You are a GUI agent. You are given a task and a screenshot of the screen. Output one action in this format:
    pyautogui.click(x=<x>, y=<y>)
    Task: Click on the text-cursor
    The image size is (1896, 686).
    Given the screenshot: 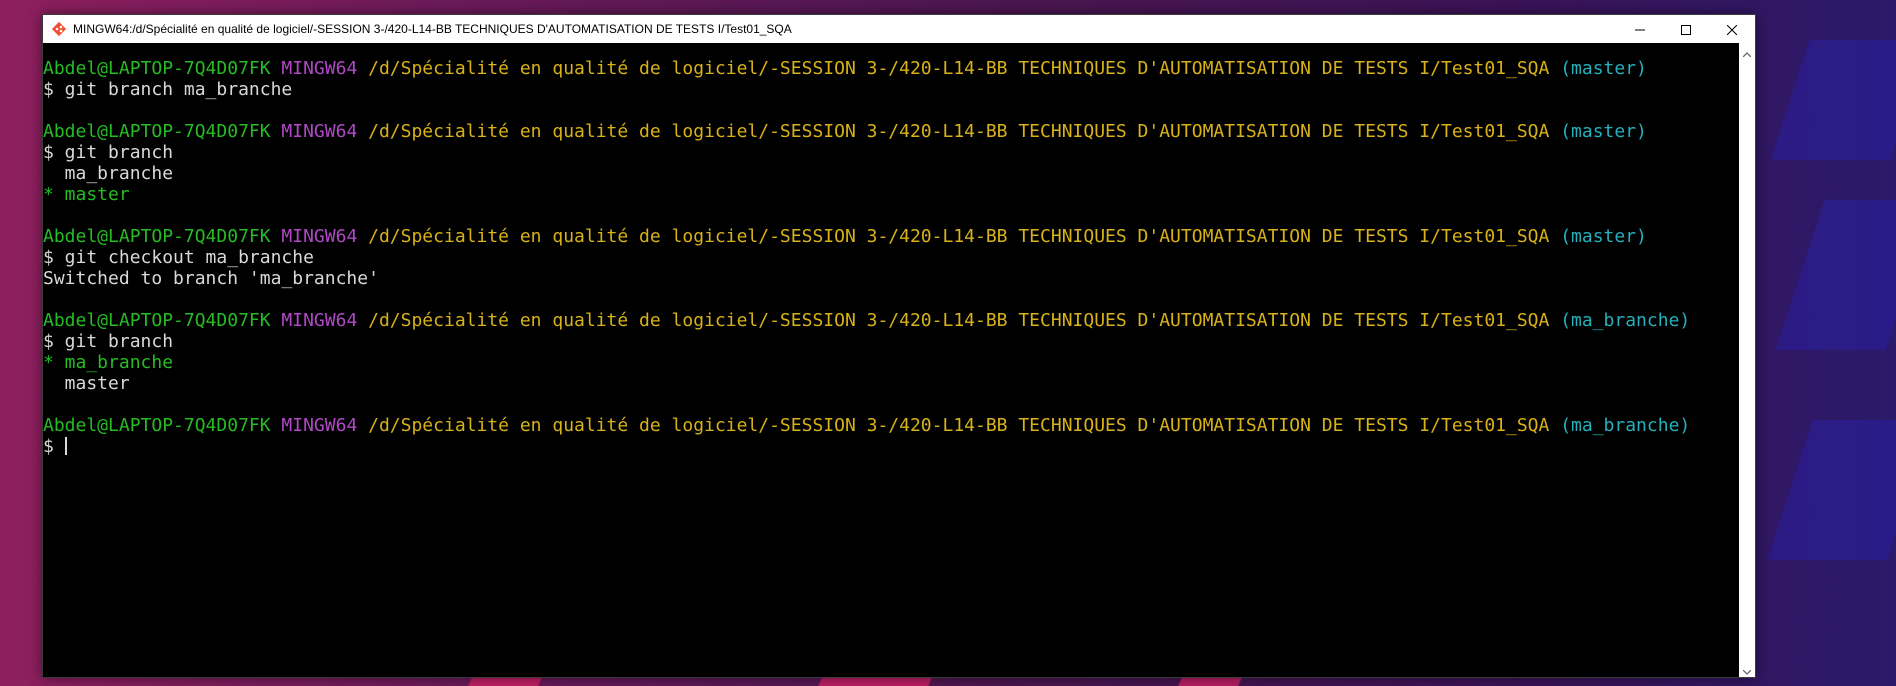 What is the action you would take?
    pyautogui.click(x=65, y=446)
    